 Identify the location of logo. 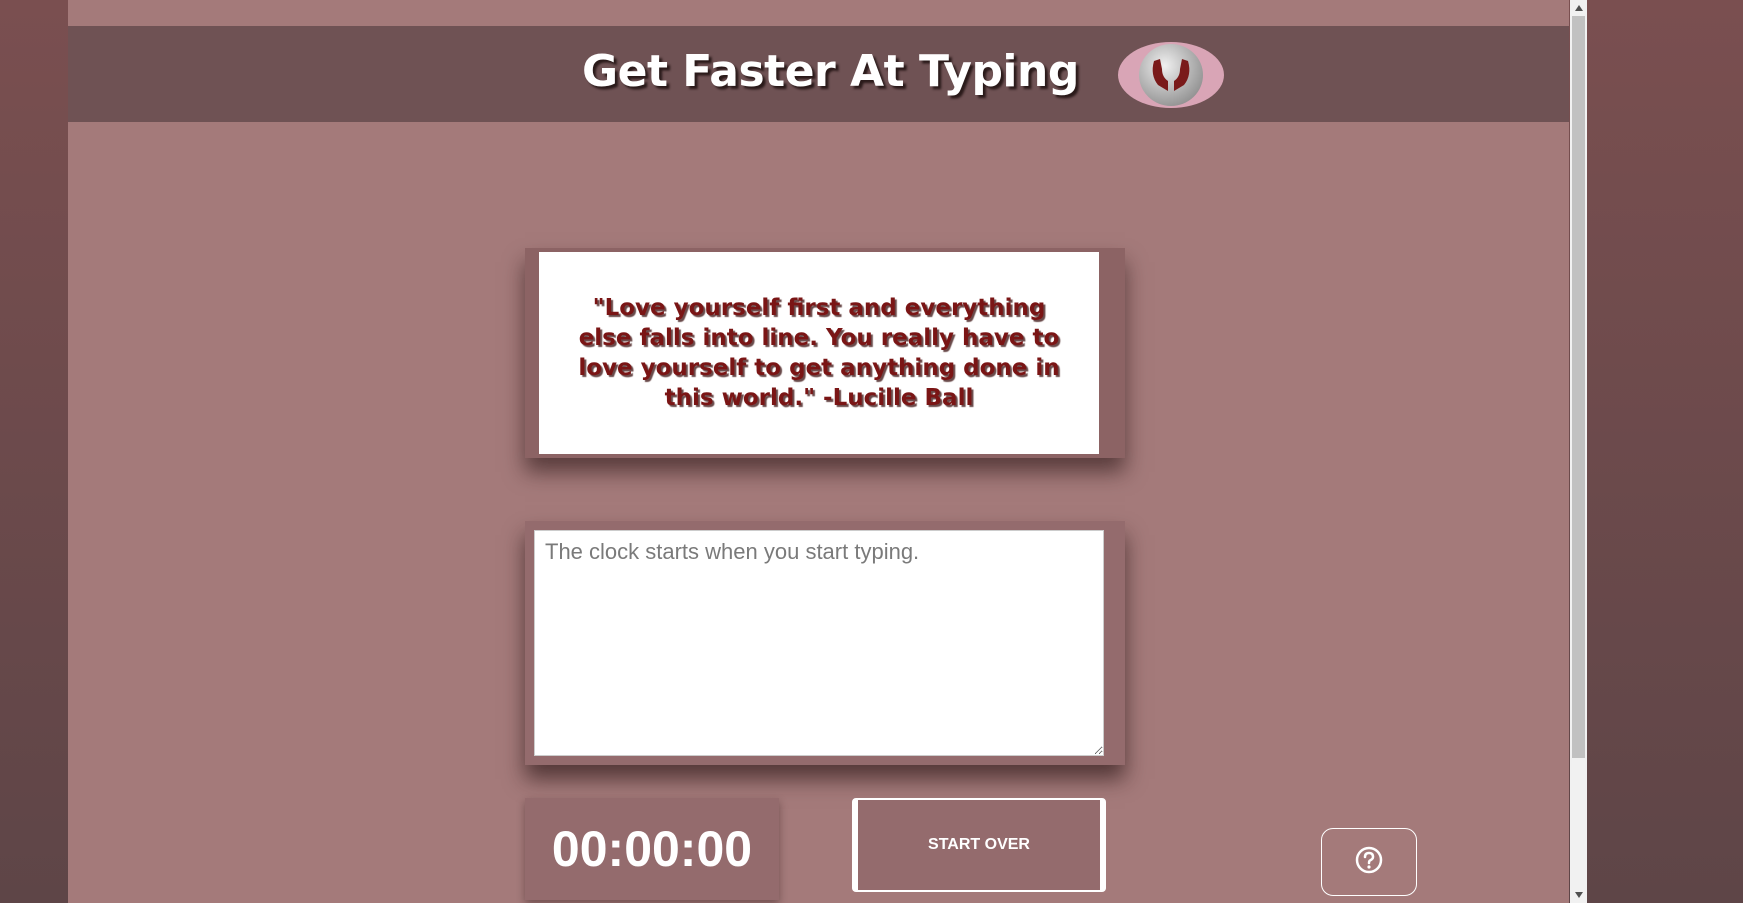
(1171, 75).